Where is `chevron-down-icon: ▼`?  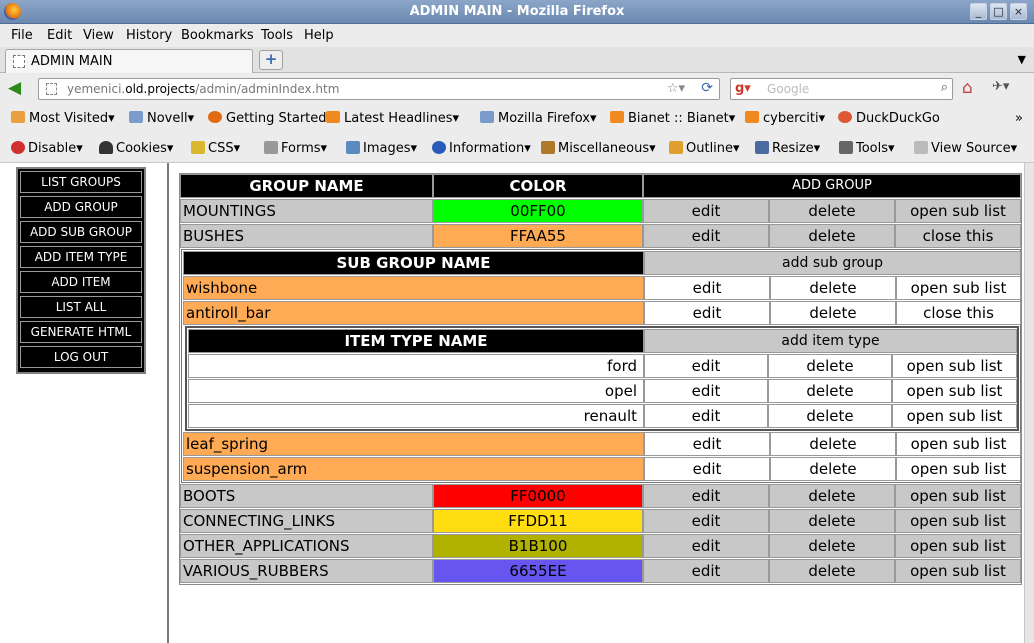
chevron-down-icon: ▼ is located at coordinates (1022, 59).